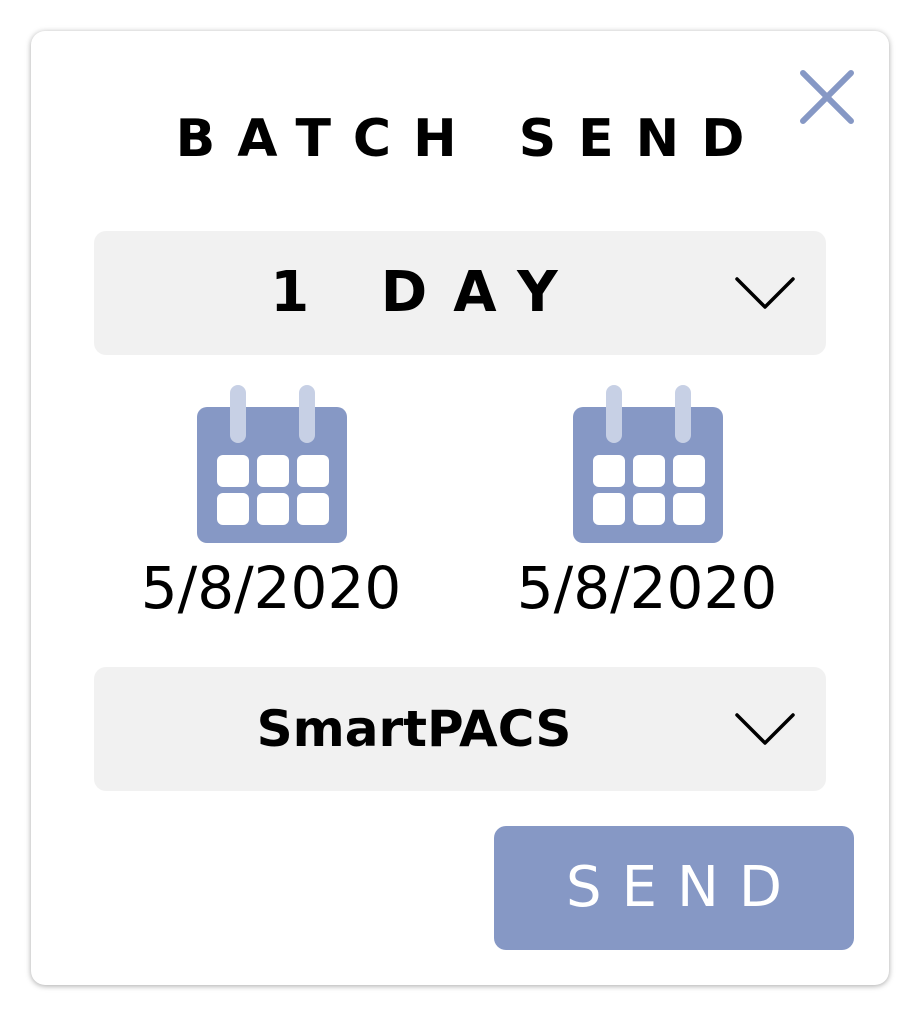  I want to click on start-date-value: 5/8/2020, so click(271, 588).